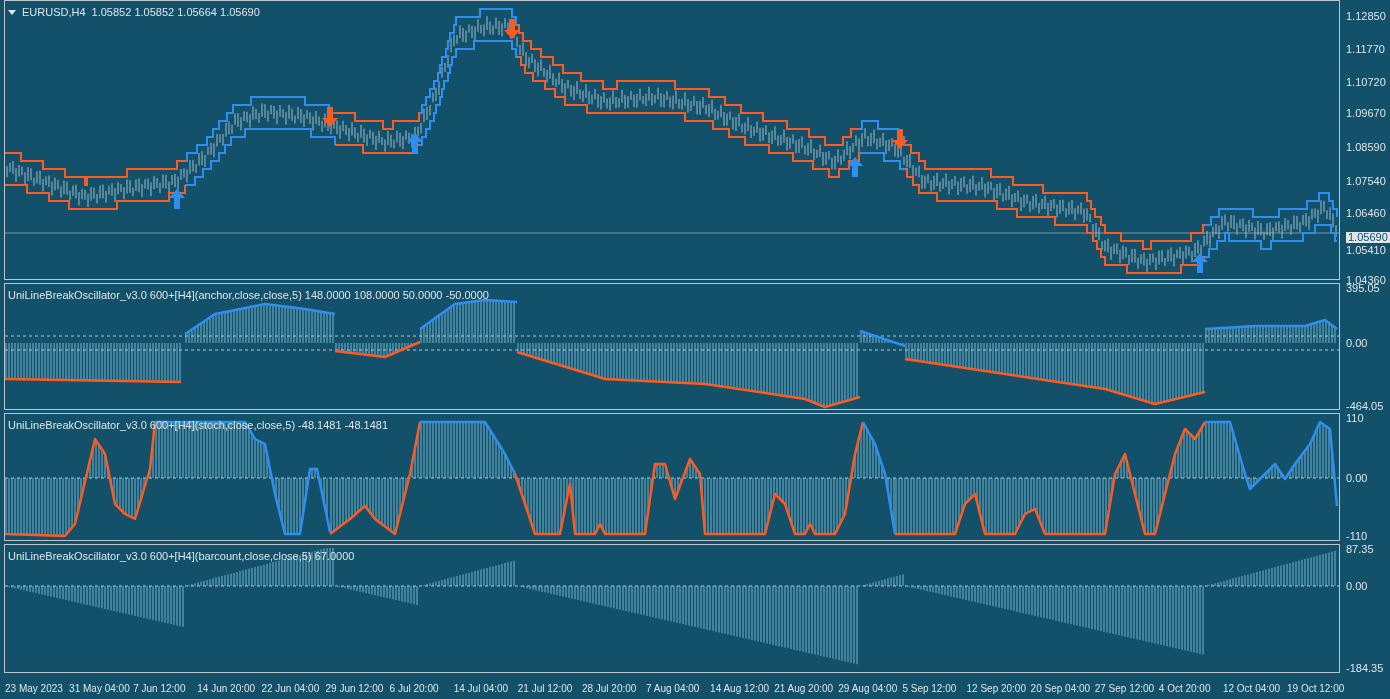  Describe the element at coordinates (1184, 689) in the screenshot. I see `date-label: 4 Oct 20:00` at that location.